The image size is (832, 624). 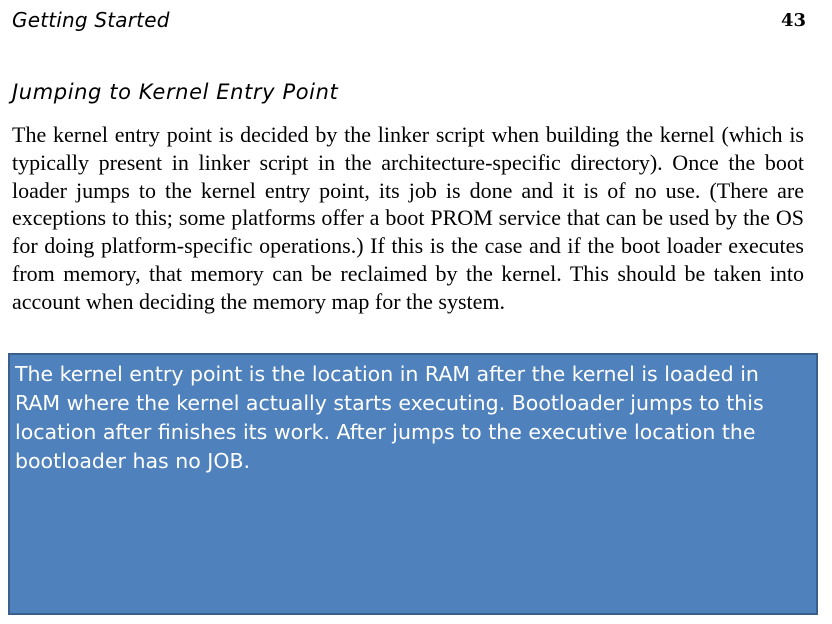 What do you see at coordinates (91, 20) in the screenshot?
I see `running-title: Getting Started` at bounding box center [91, 20].